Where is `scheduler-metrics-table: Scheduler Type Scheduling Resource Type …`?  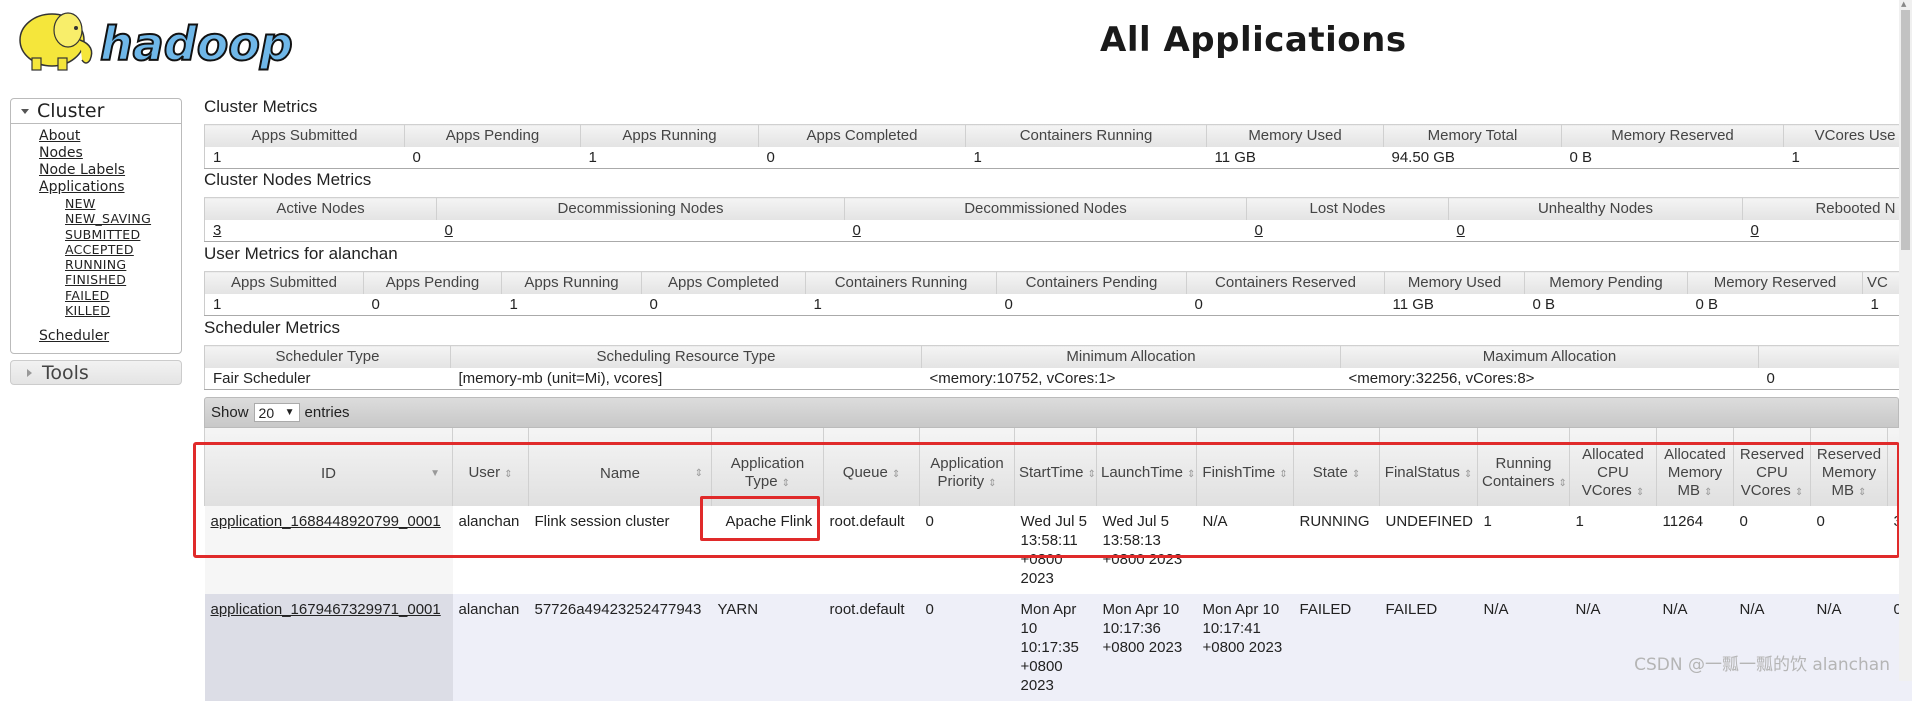
scheduler-metrics-table: Scheduler Type Scheduling Resource Type … is located at coordinates (1052, 367).